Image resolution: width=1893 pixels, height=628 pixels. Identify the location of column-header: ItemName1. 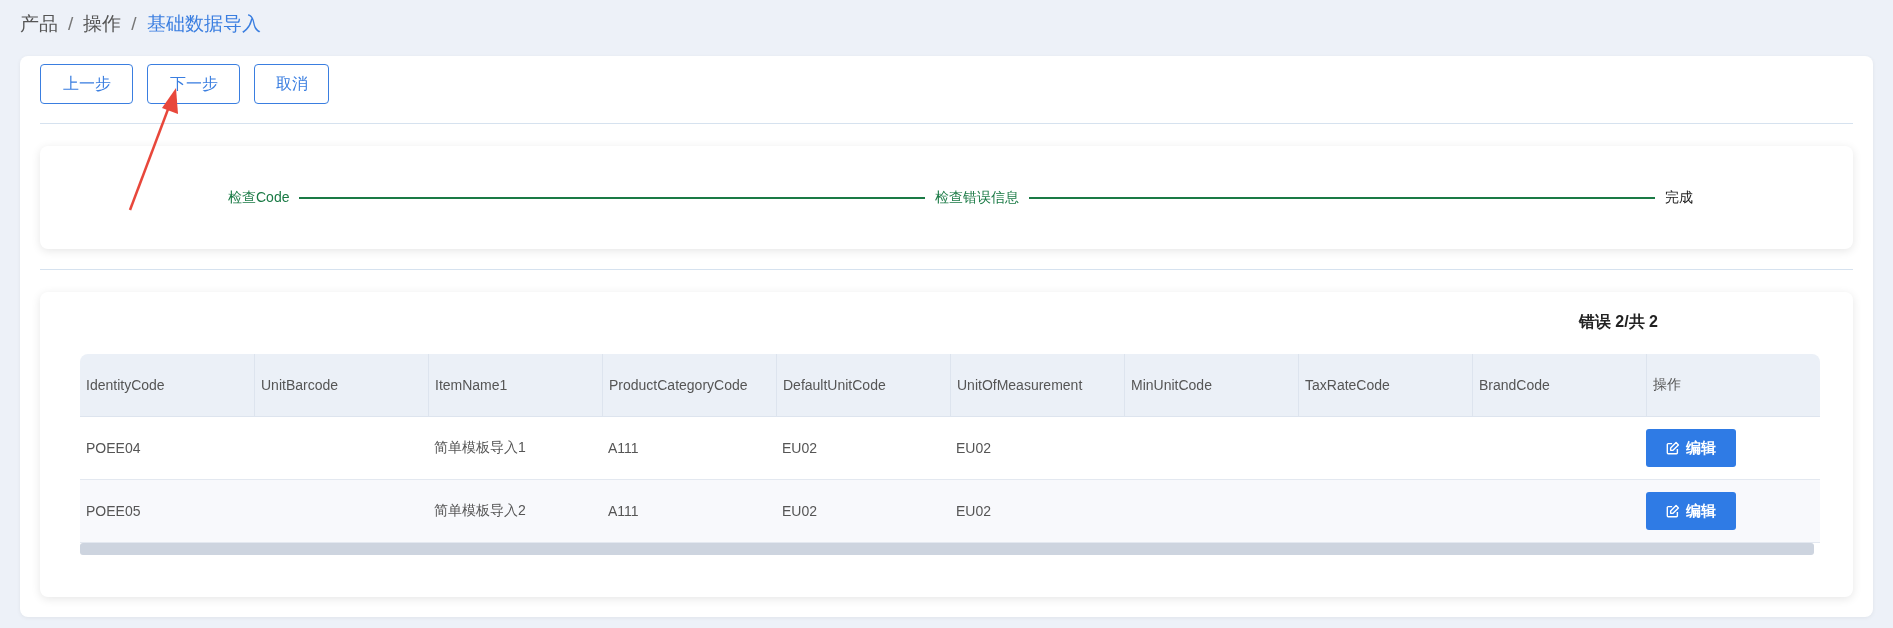
(515, 385).